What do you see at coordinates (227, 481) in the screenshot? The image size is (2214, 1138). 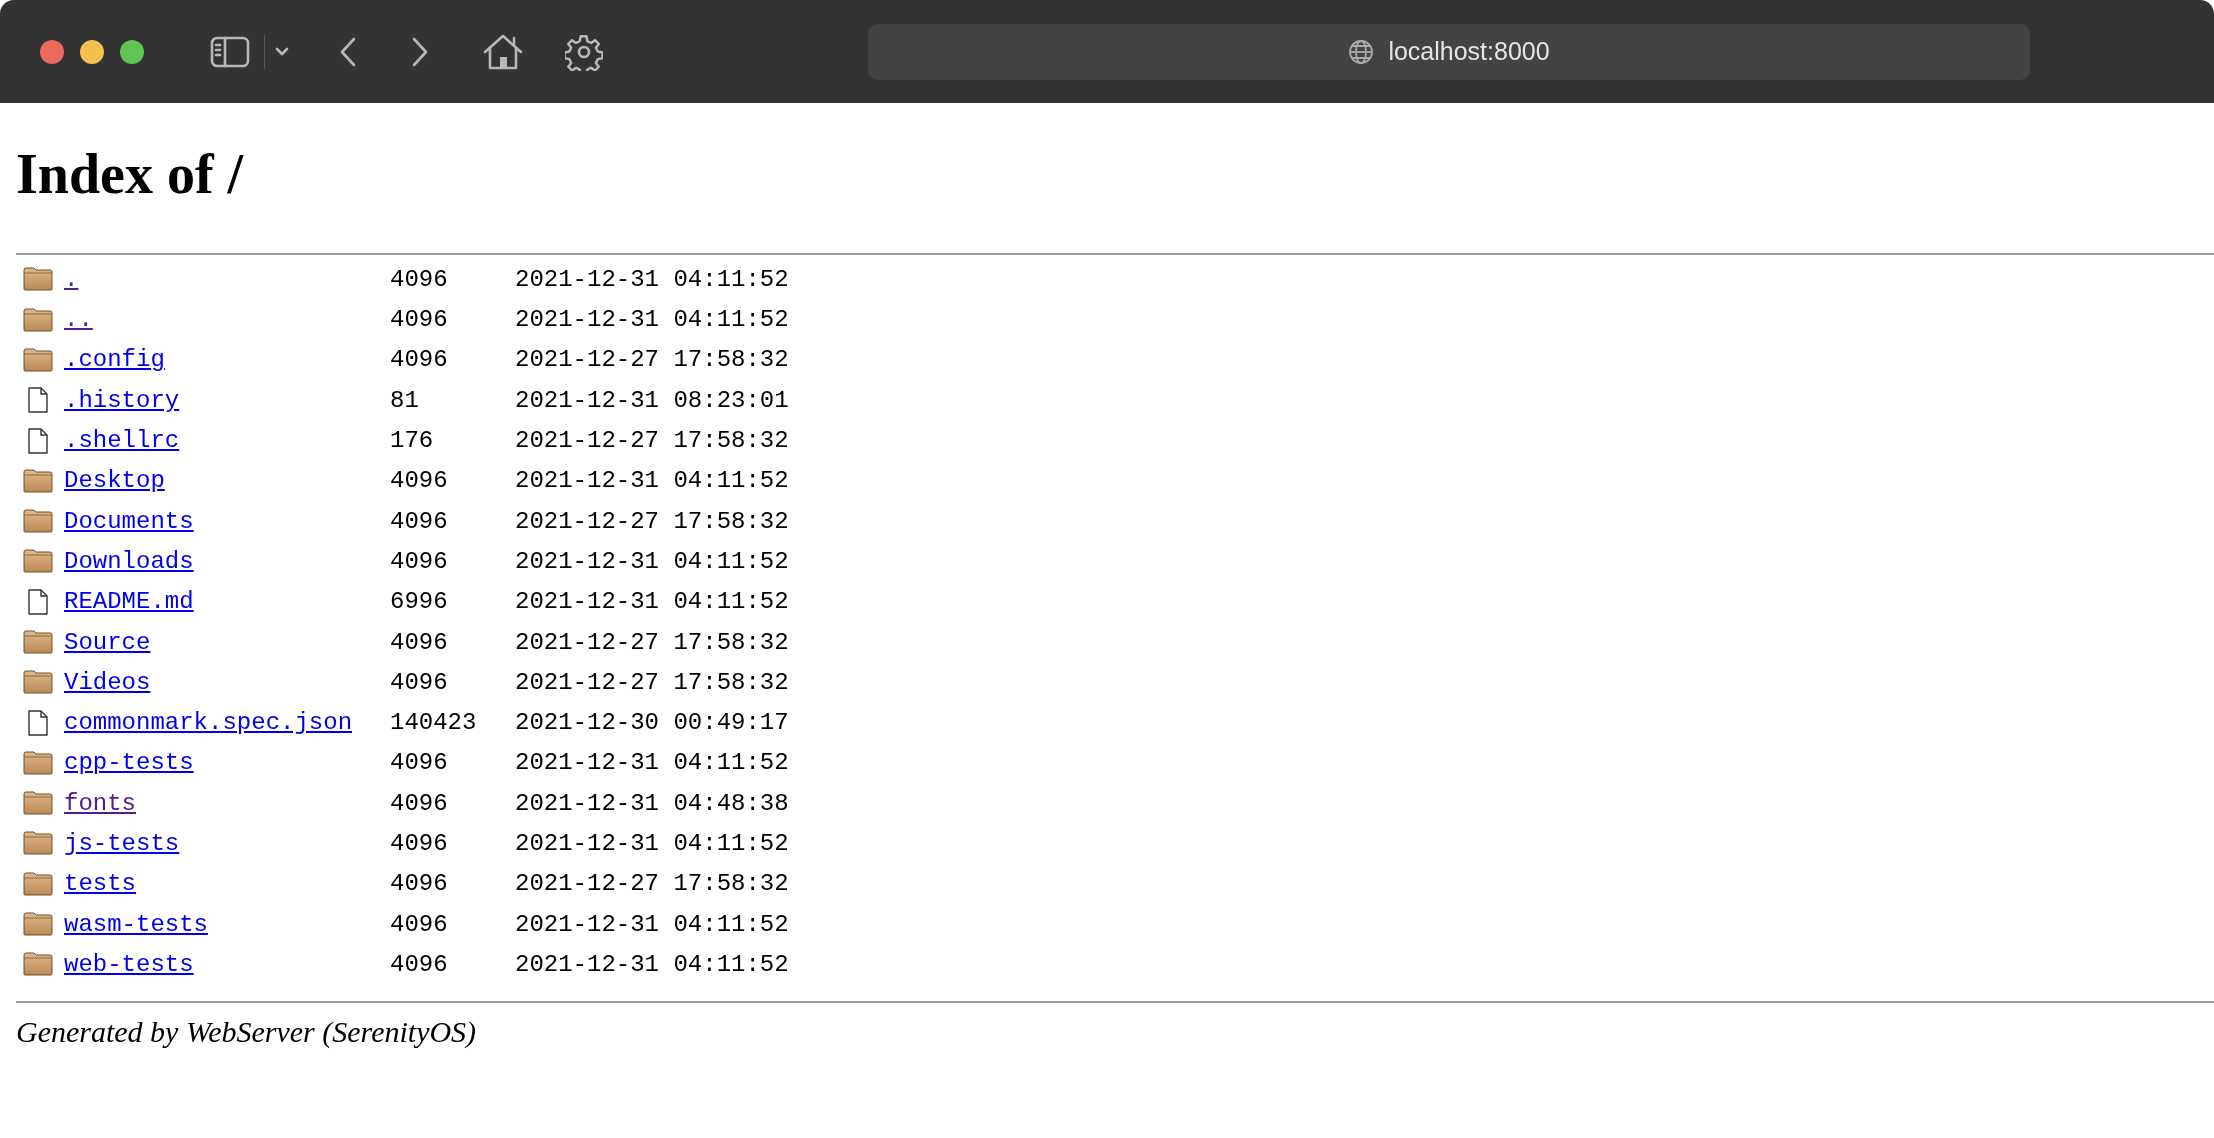 I see `file-link: Desktop` at bounding box center [227, 481].